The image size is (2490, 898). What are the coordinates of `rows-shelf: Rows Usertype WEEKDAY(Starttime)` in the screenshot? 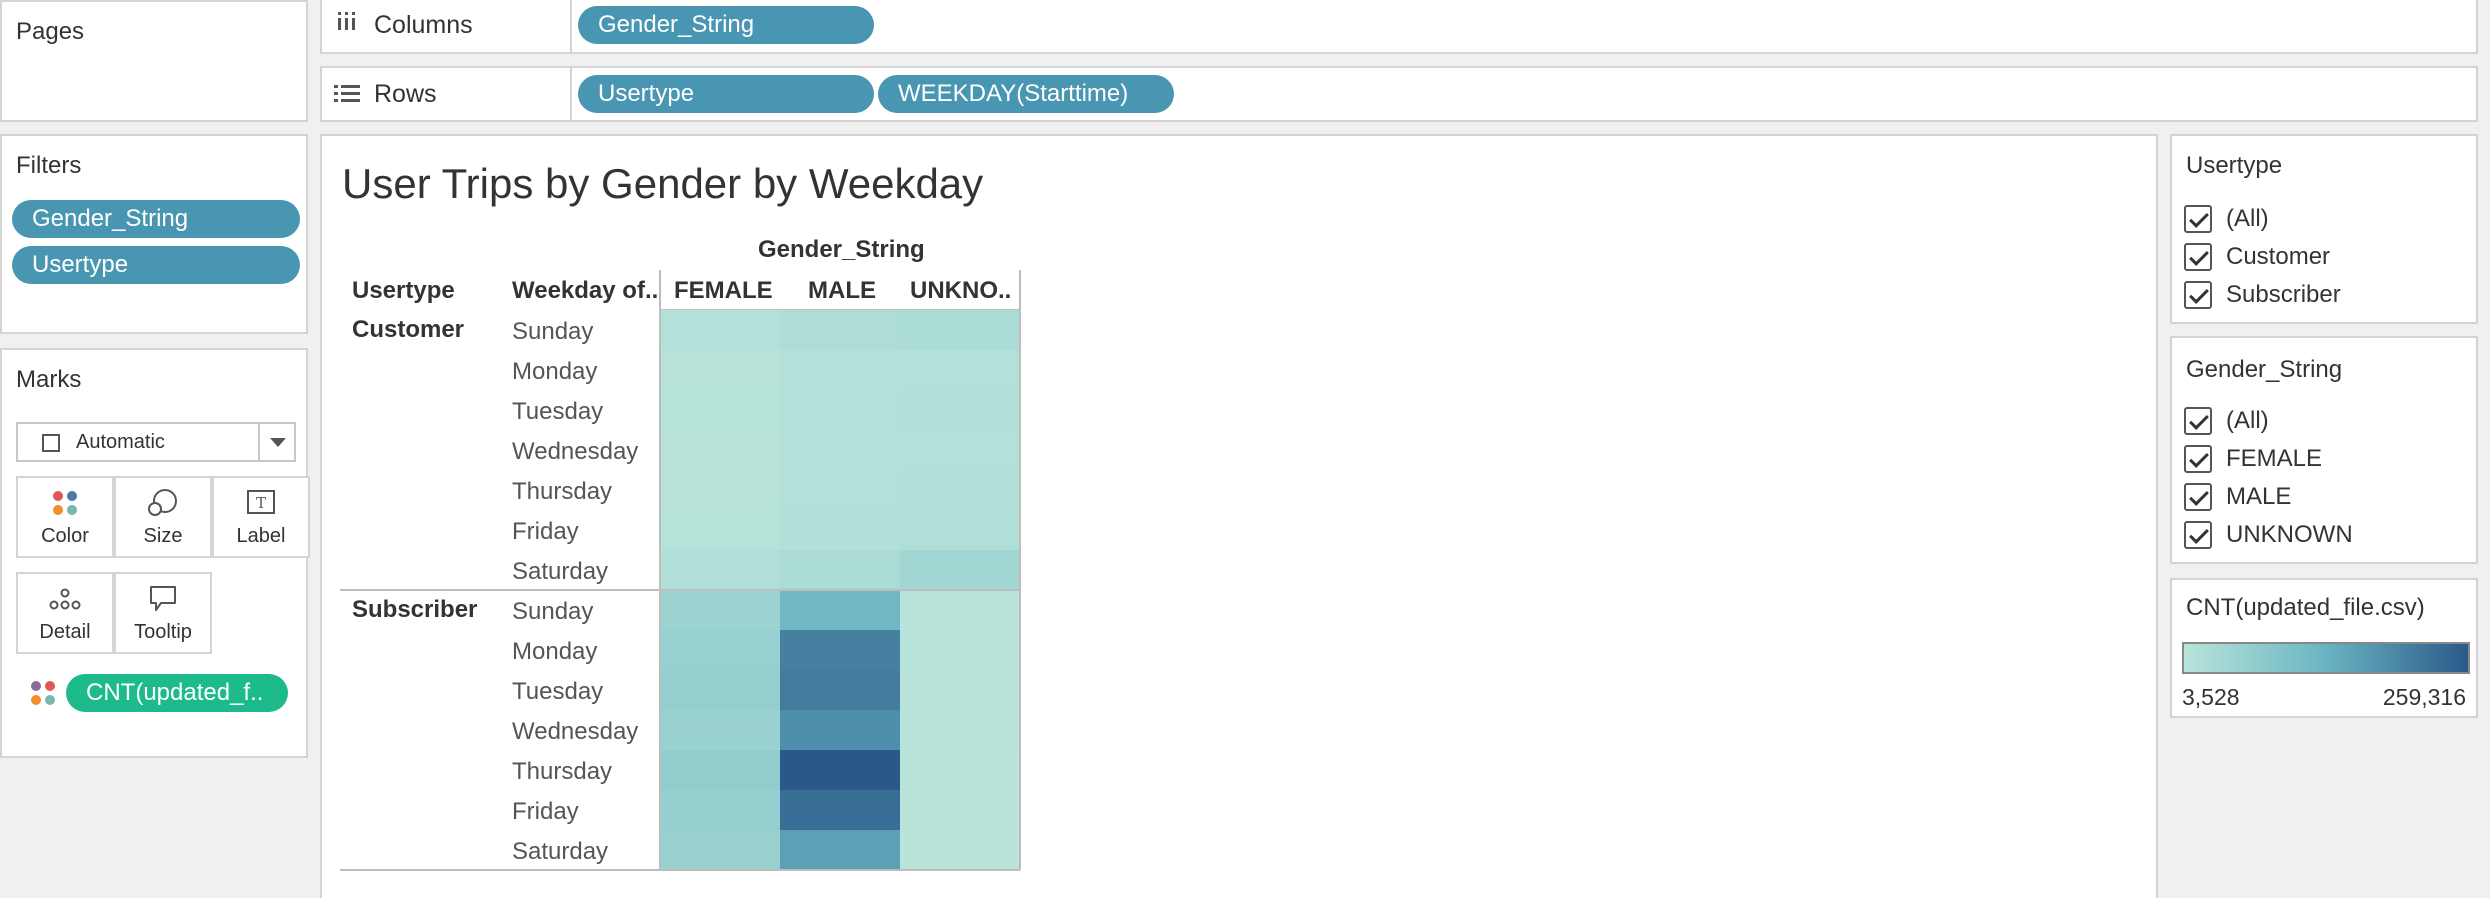 It's located at (1399, 94).